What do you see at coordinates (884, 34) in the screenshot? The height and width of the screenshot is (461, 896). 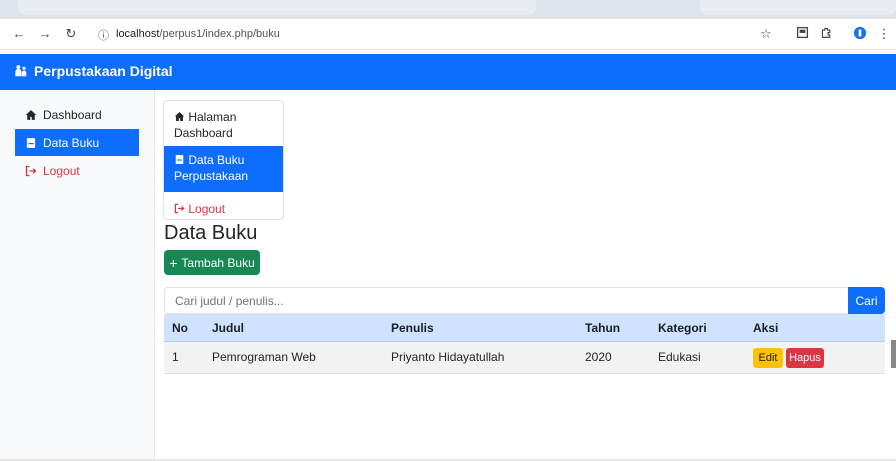 I see `browser-menu-icon: ⋮` at bounding box center [884, 34].